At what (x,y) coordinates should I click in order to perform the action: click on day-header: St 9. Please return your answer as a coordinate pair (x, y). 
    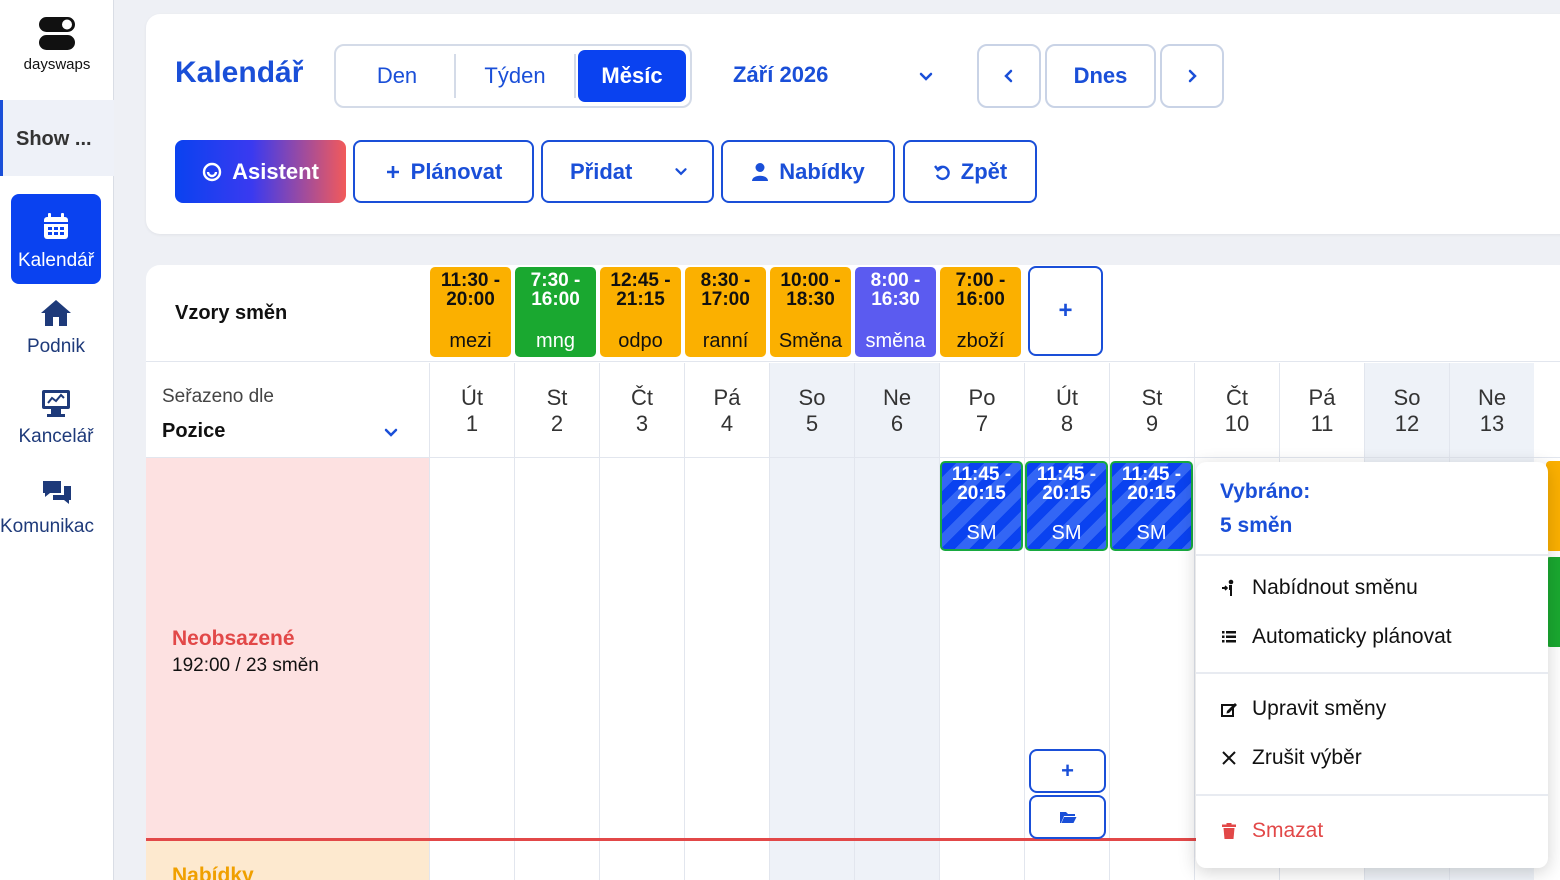
    Looking at the image, I should click on (1151, 410).